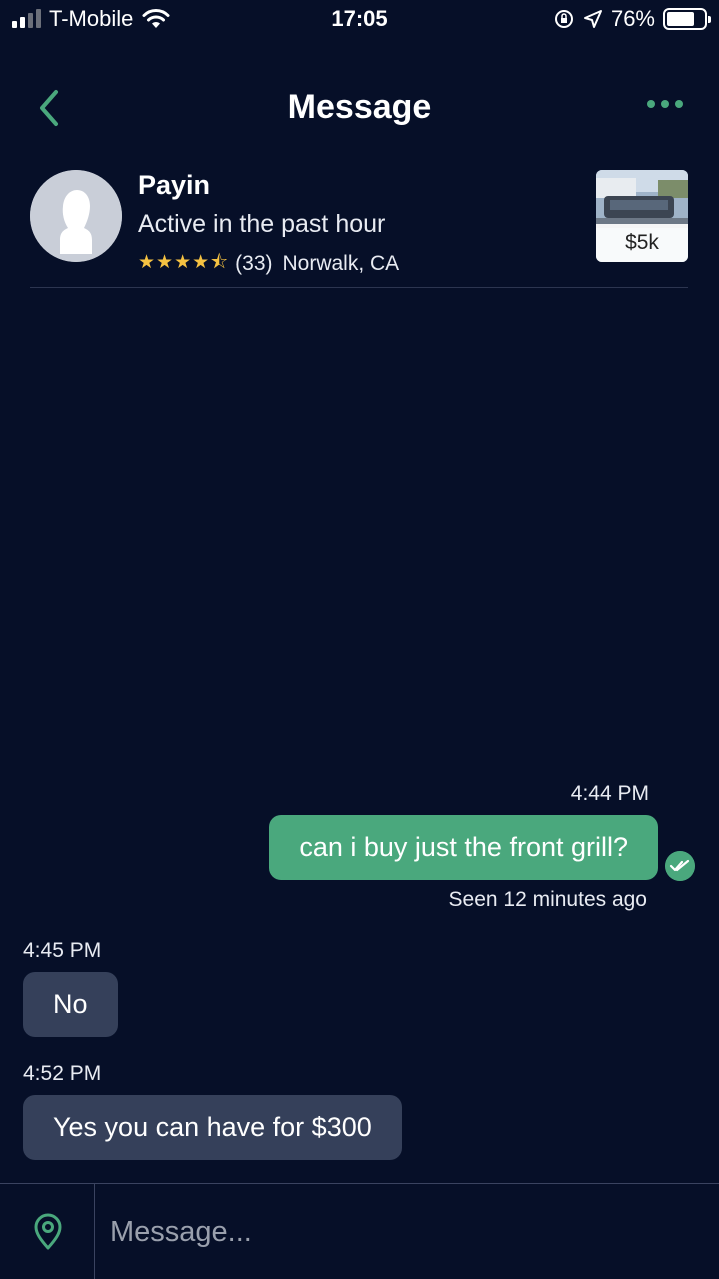 The height and width of the screenshot is (1279, 719). I want to click on page-title: Message, so click(359, 107).